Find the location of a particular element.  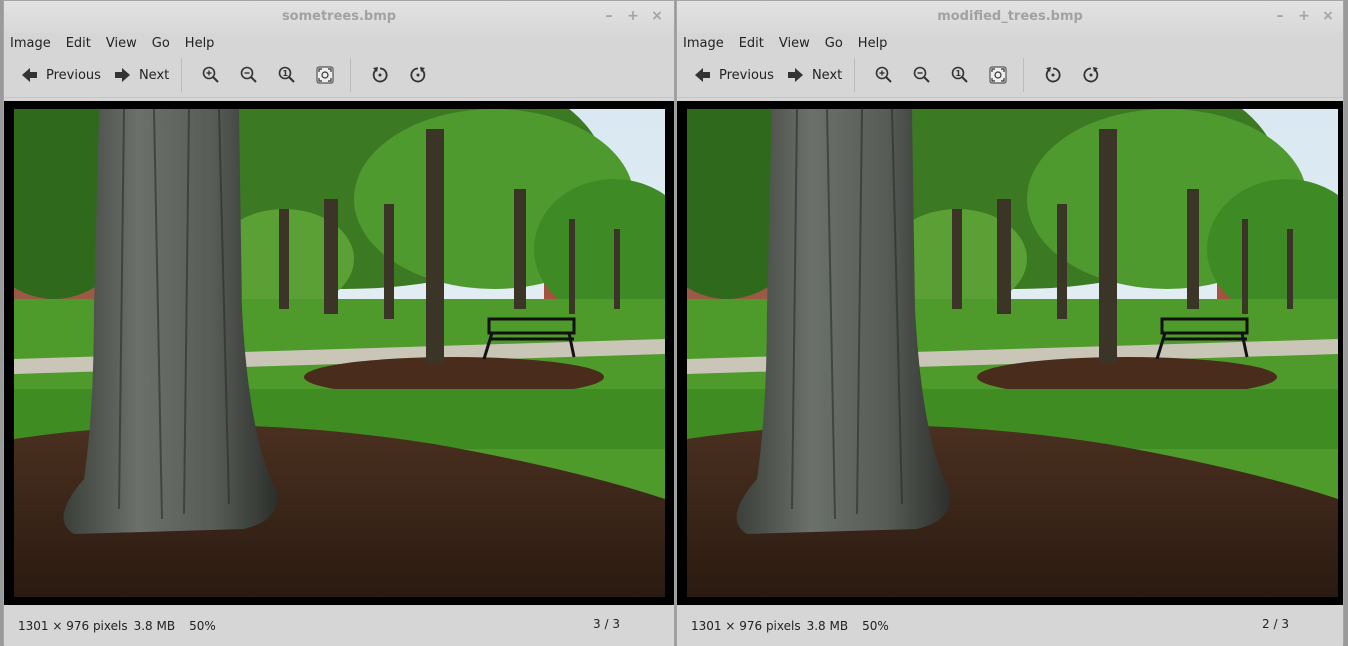

status-bar: 1301 × 976 pixels 3.8 MB 50% 2 / 3 is located at coordinates (1010, 625).